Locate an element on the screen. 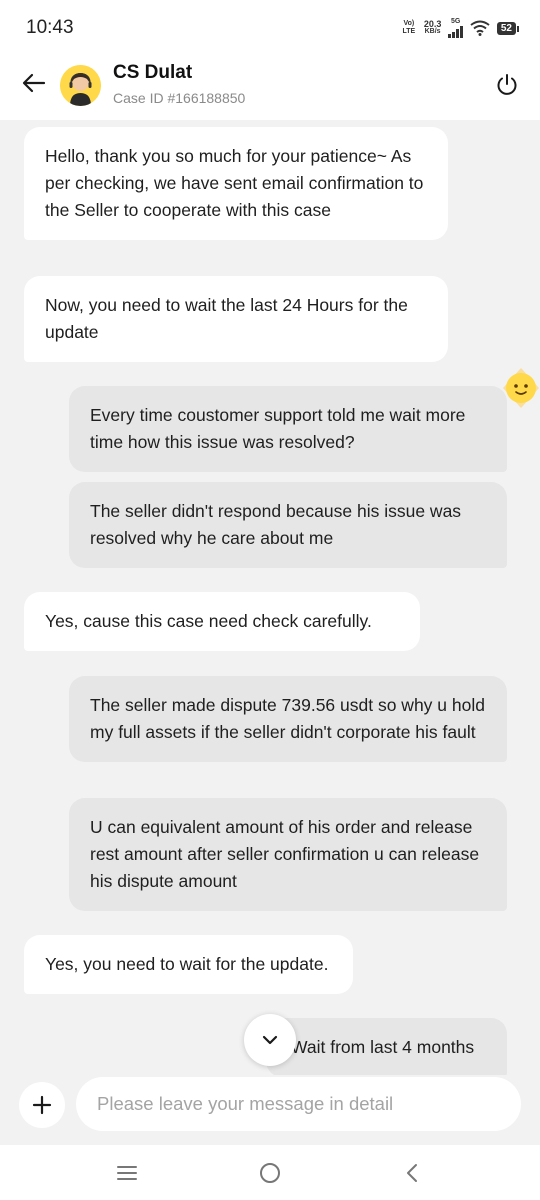 The height and width of the screenshot is (1200, 540). status-time: 10:43 is located at coordinates (50, 27).